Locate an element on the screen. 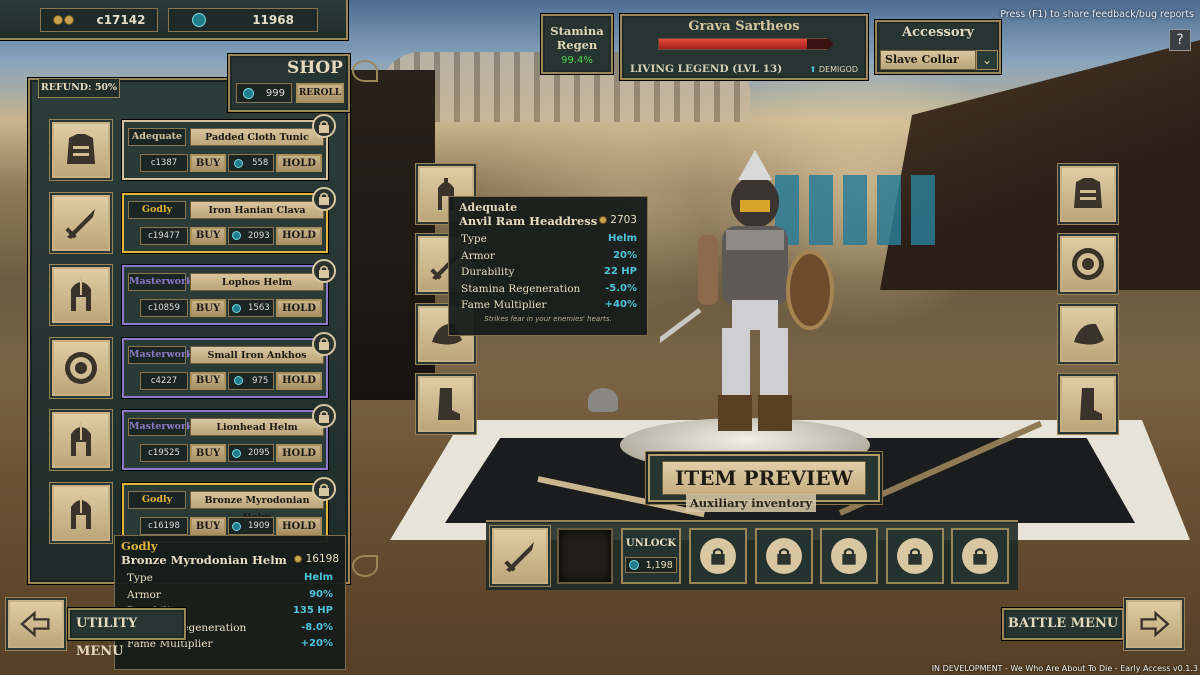 This screenshot has height=675, width=1200. help-button: ? is located at coordinates (1180, 40).